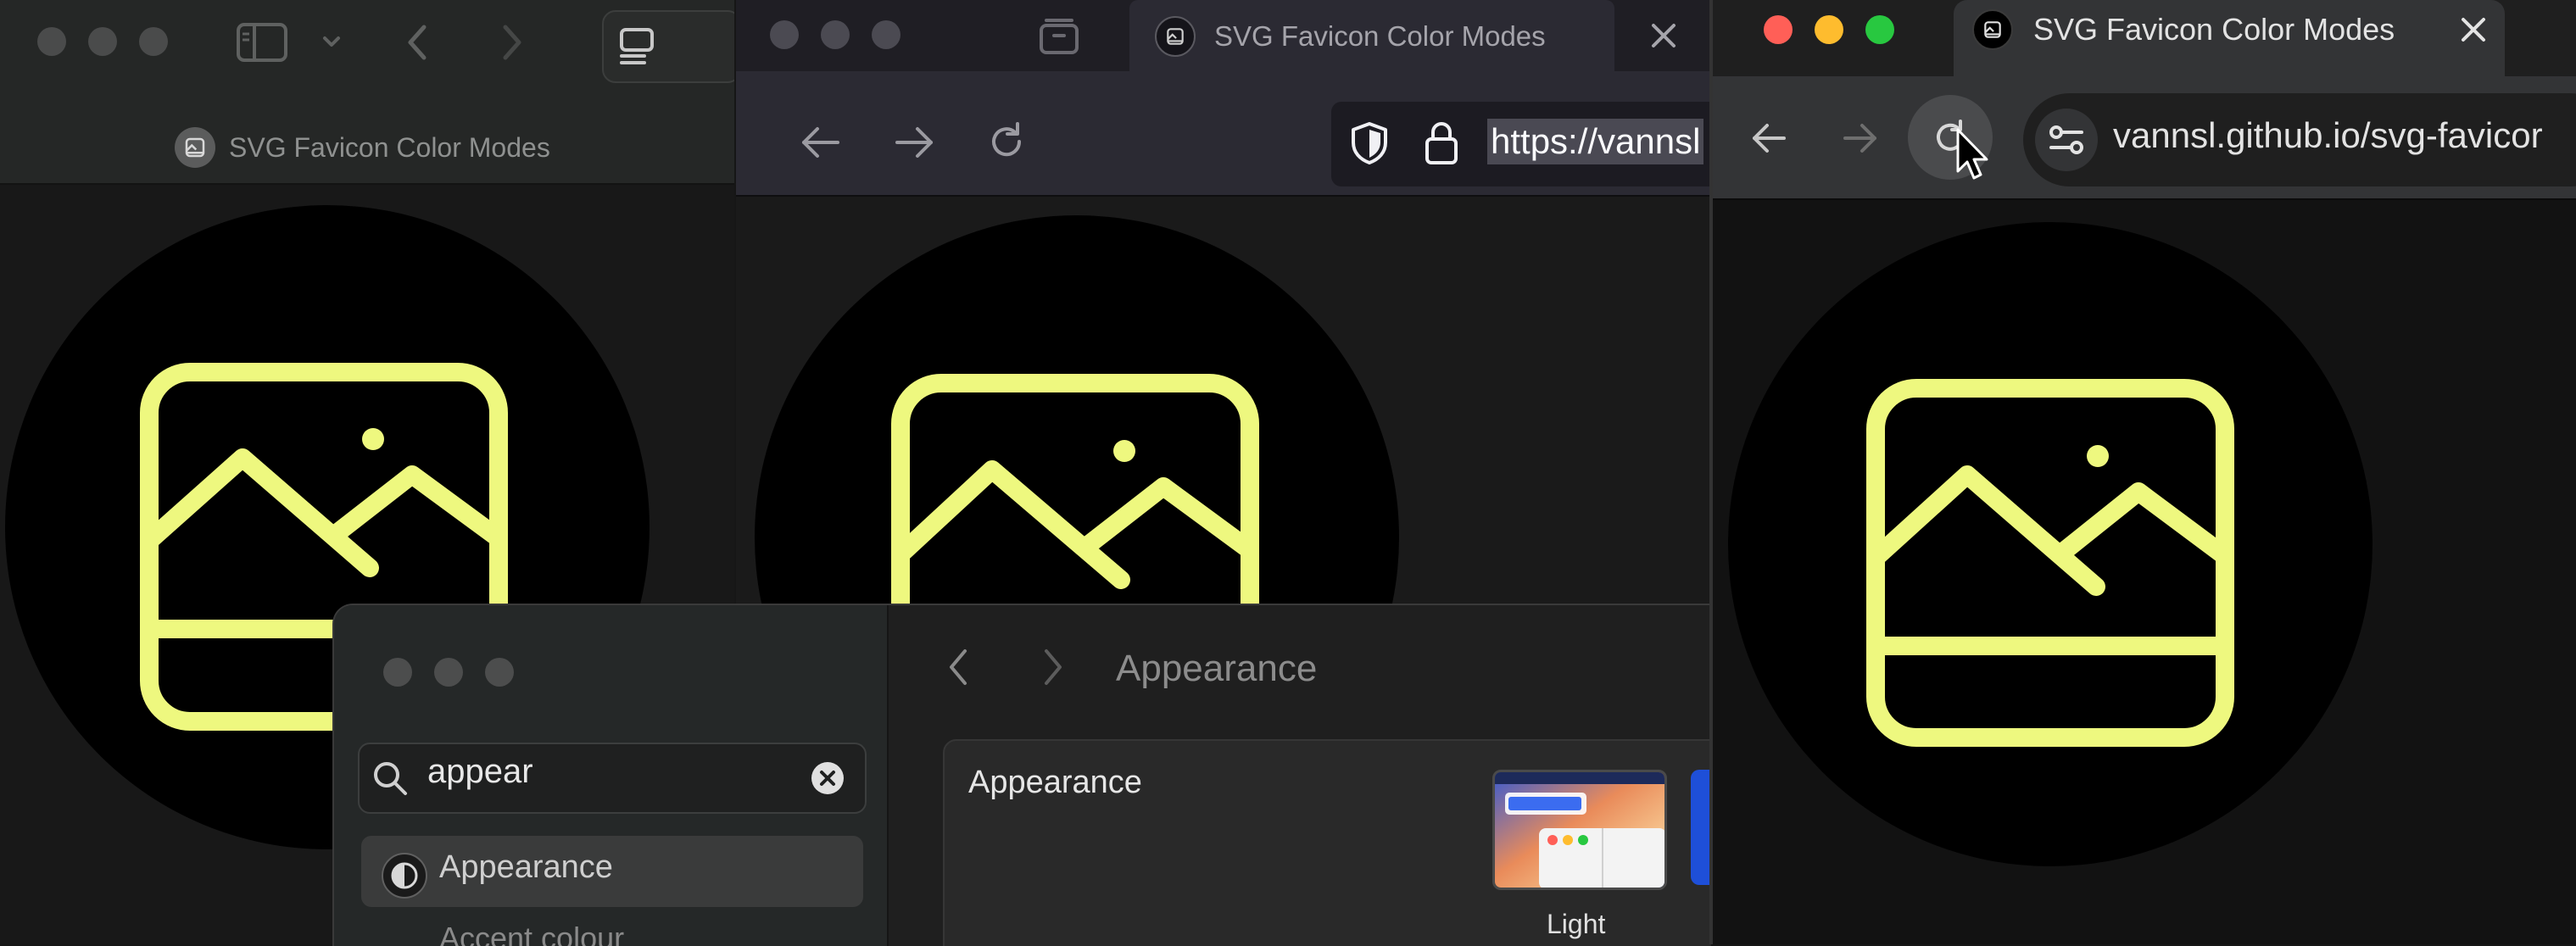 Image resolution: width=2576 pixels, height=946 pixels. Describe the element at coordinates (1595, 141) in the screenshot. I see `url-text: https://vannsl` at that location.